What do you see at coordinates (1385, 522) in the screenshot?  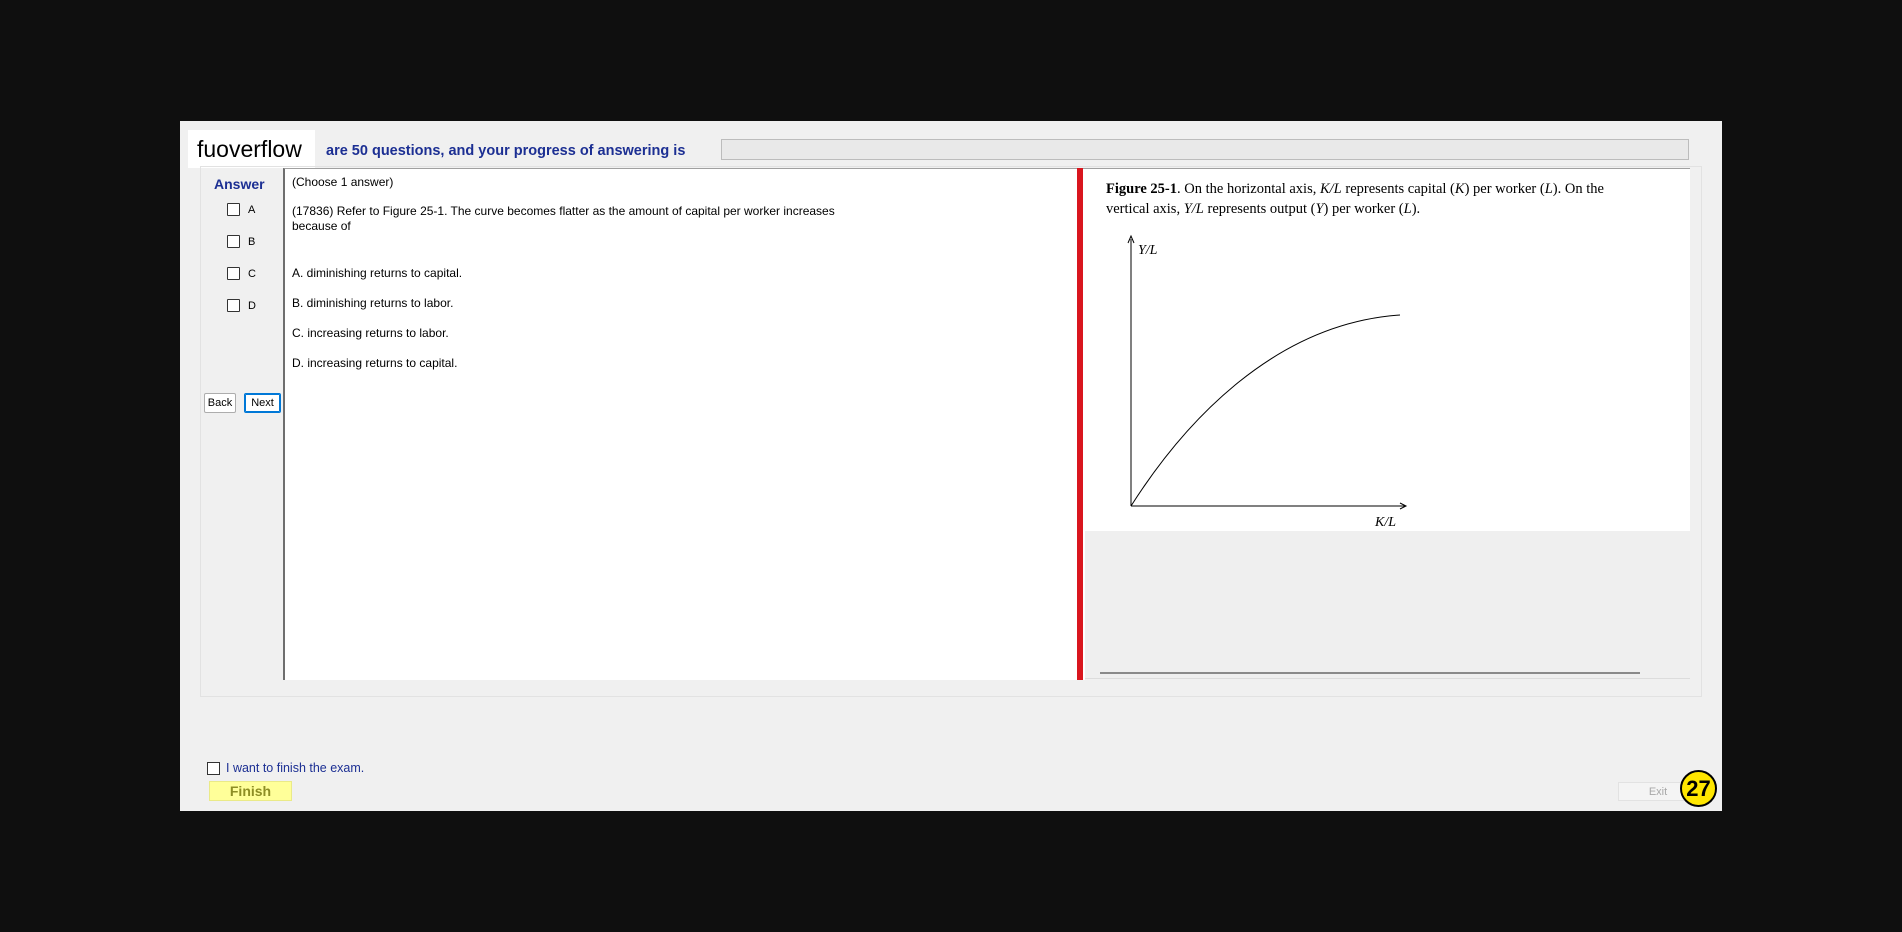 I see `x-axis-label: K/L` at bounding box center [1385, 522].